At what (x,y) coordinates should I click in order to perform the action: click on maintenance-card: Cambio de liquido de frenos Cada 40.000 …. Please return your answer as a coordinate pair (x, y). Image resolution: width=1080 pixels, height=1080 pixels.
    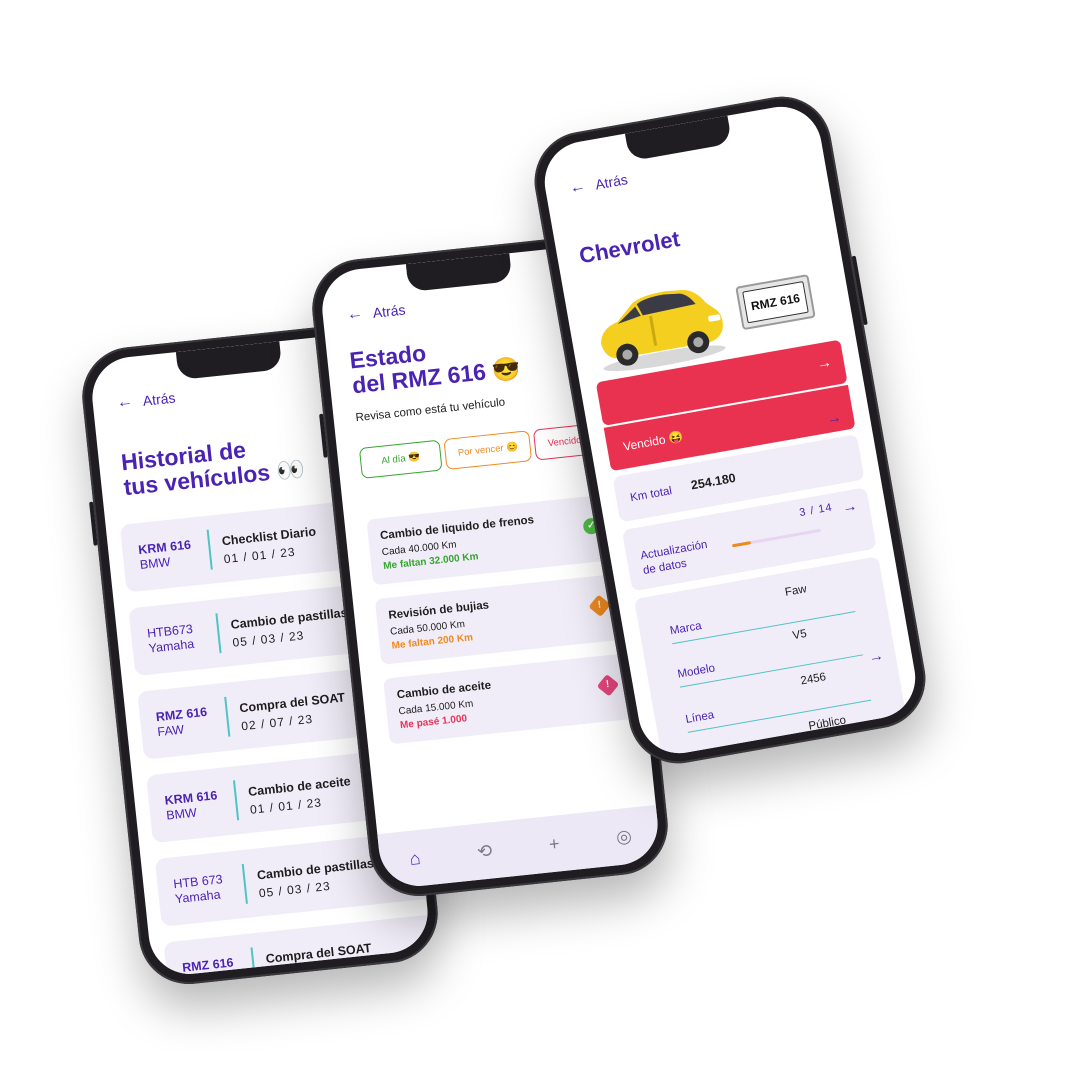
    Looking at the image, I should click on (491, 540).